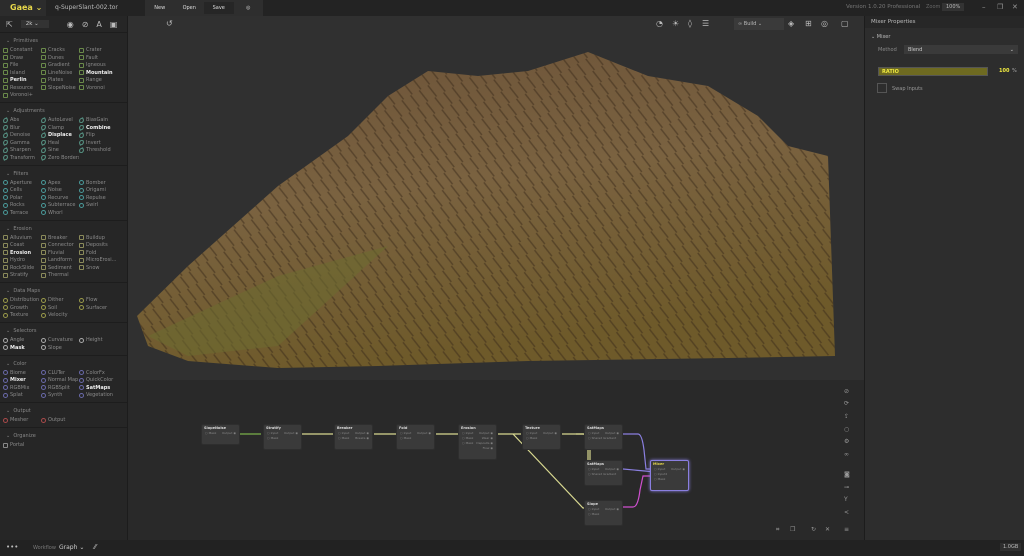 The width and height of the screenshot is (1024, 556). What do you see at coordinates (60, 260) in the screenshot?
I see `node-item: Landform` at bounding box center [60, 260].